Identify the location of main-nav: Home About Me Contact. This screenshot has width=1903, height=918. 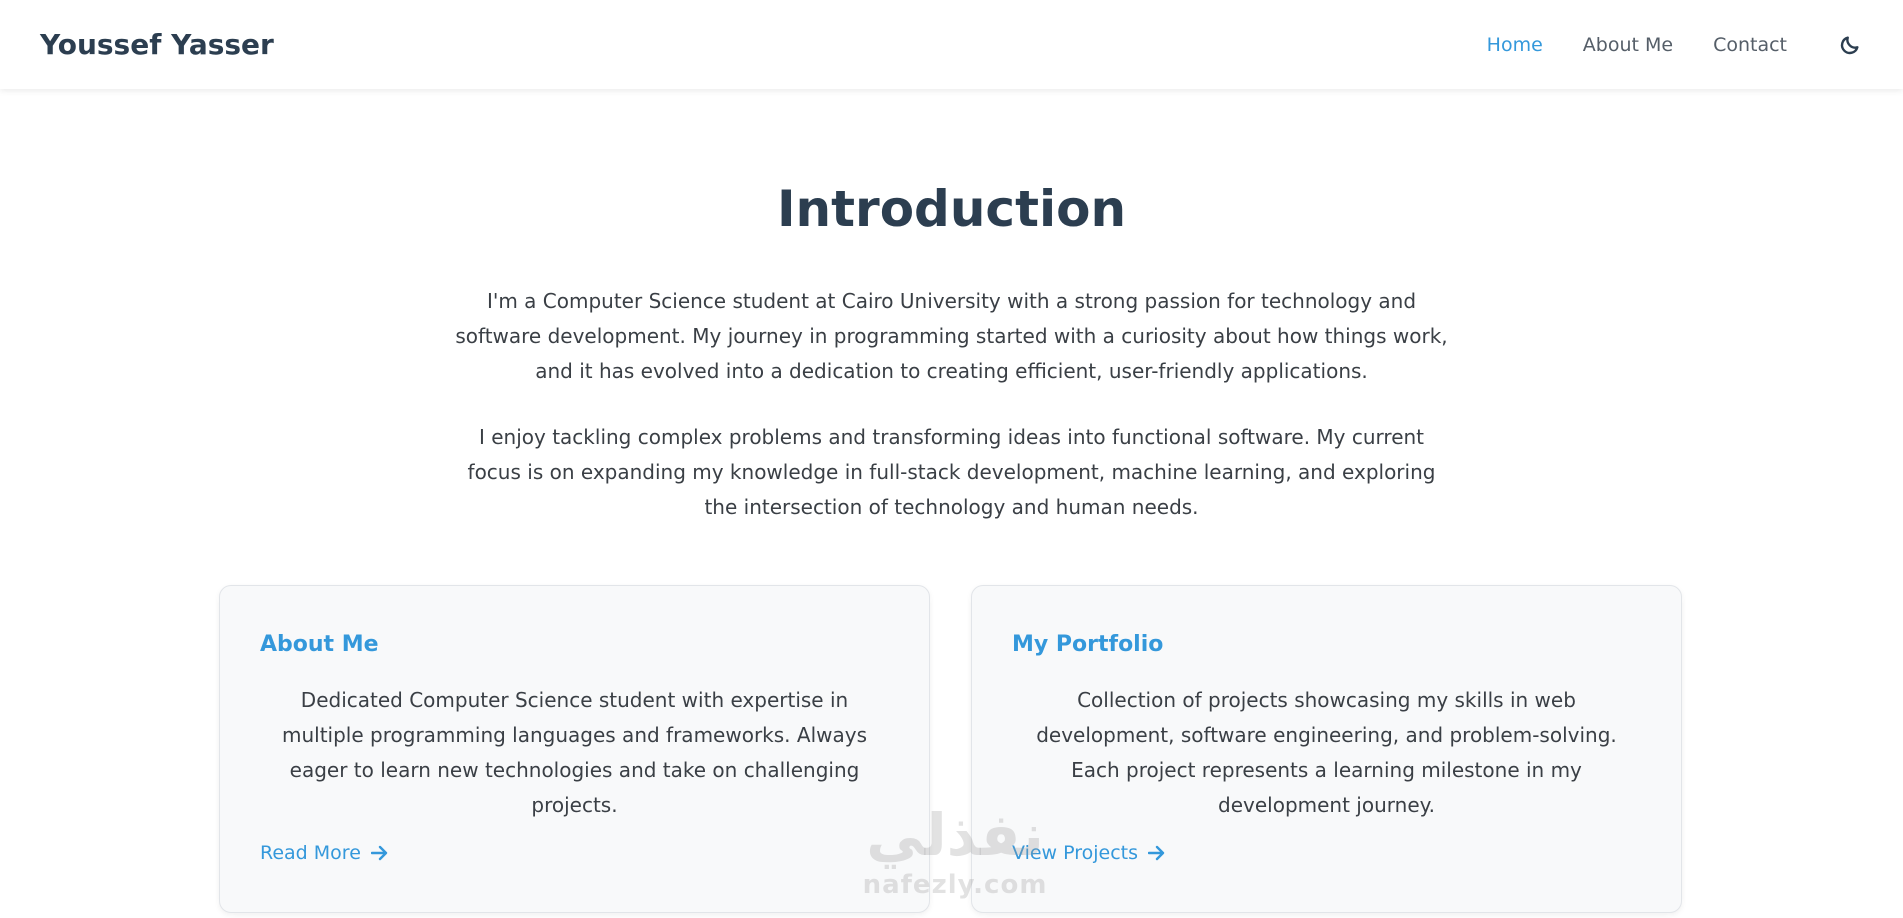
(1655, 45).